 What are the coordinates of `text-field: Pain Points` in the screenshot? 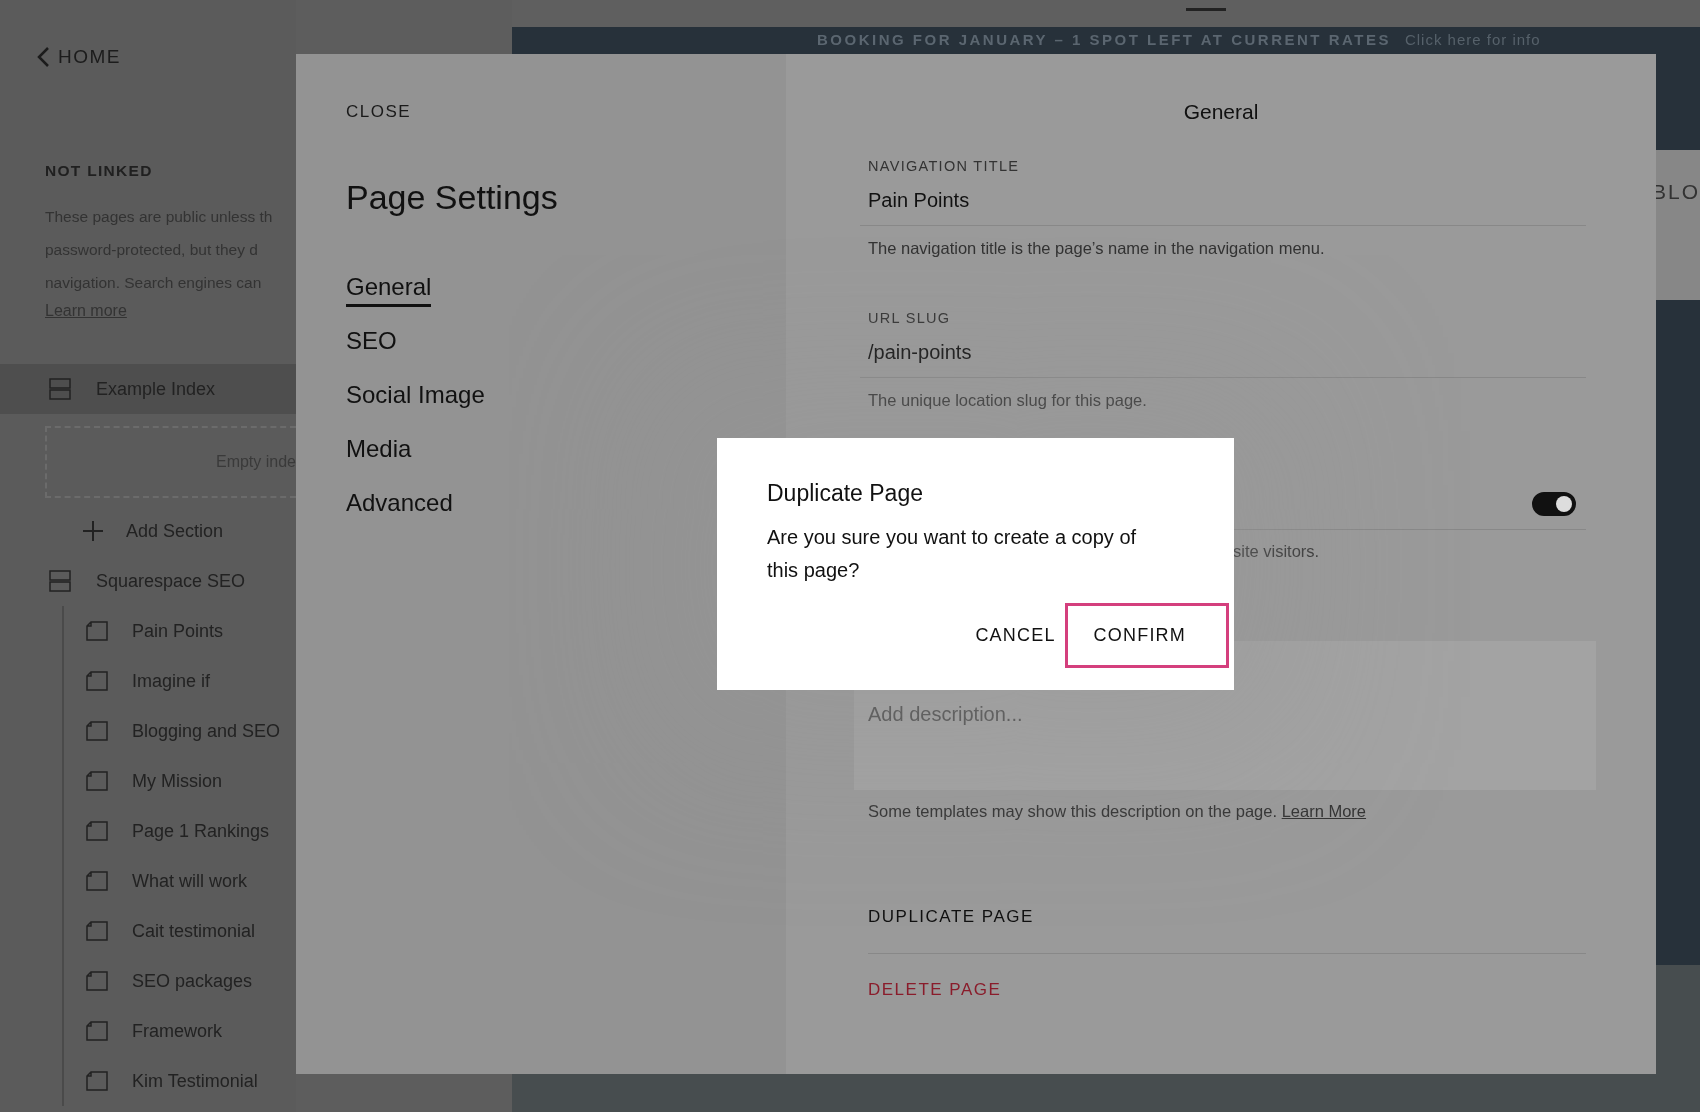 It's located at (1223, 200).